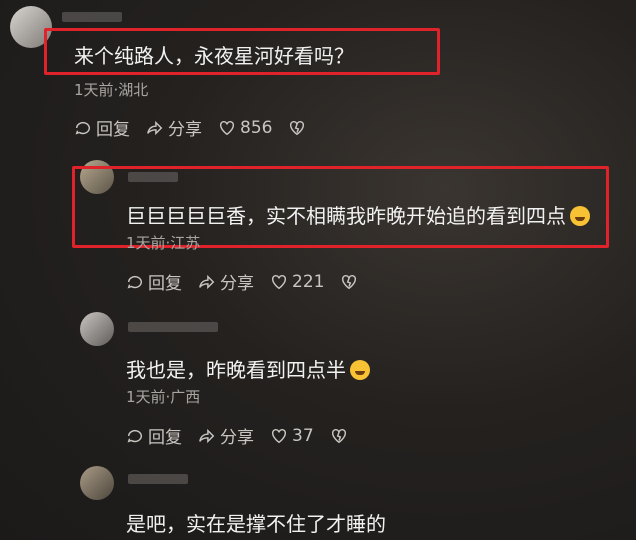  Describe the element at coordinates (214, 56) in the screenshot. I see `comment-text: 来个纯路人，永夜星河好看吗？` at that location.